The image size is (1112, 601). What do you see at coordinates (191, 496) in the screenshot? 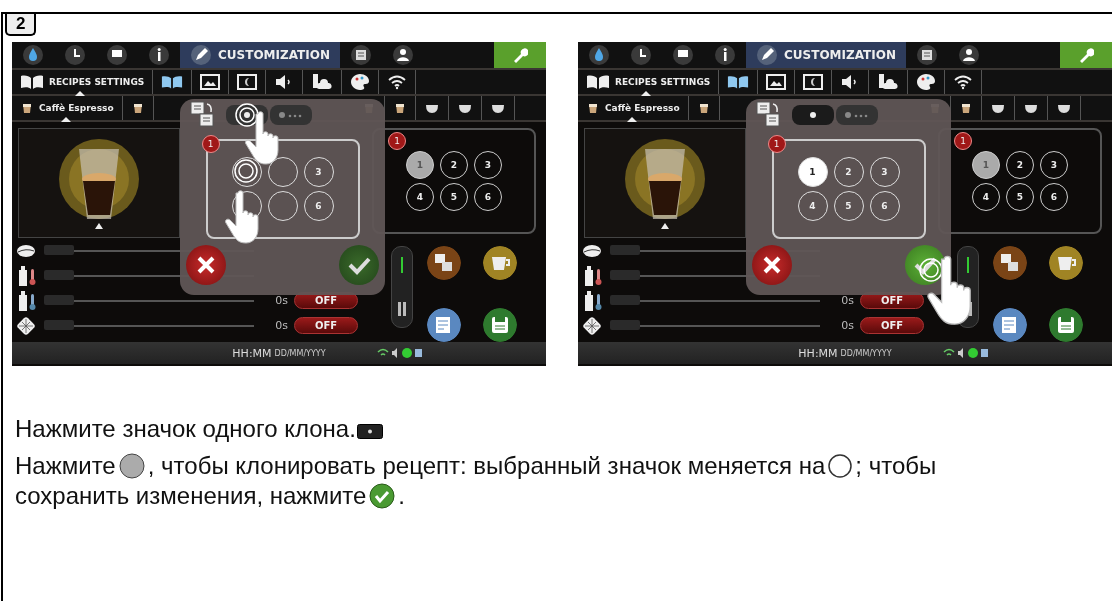
I see `instruction-text: сохранить изменения, нажмите` at bounding box center [191, 496].